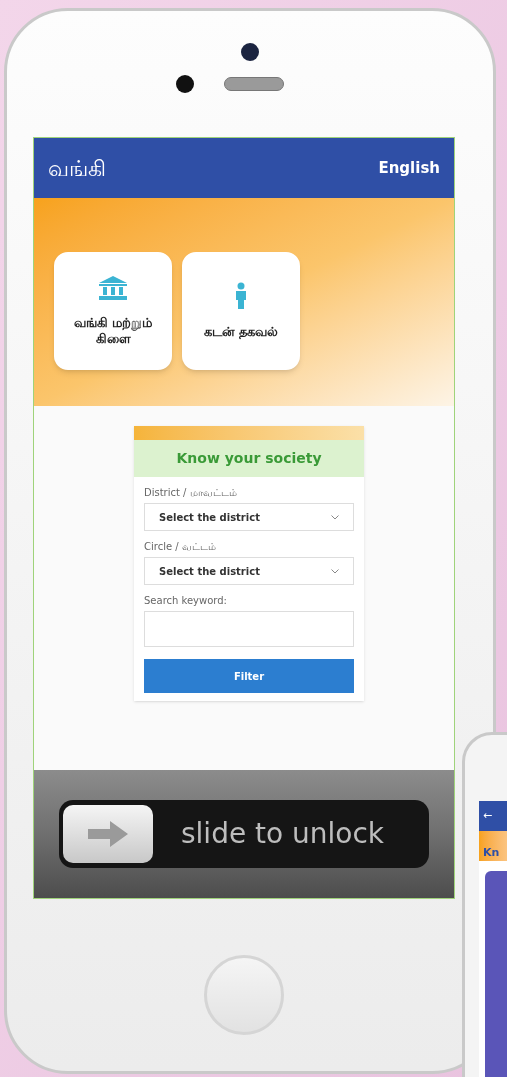 This screenshot has height=1077, width=507. I want to click on person-icon, so click(241, 296).